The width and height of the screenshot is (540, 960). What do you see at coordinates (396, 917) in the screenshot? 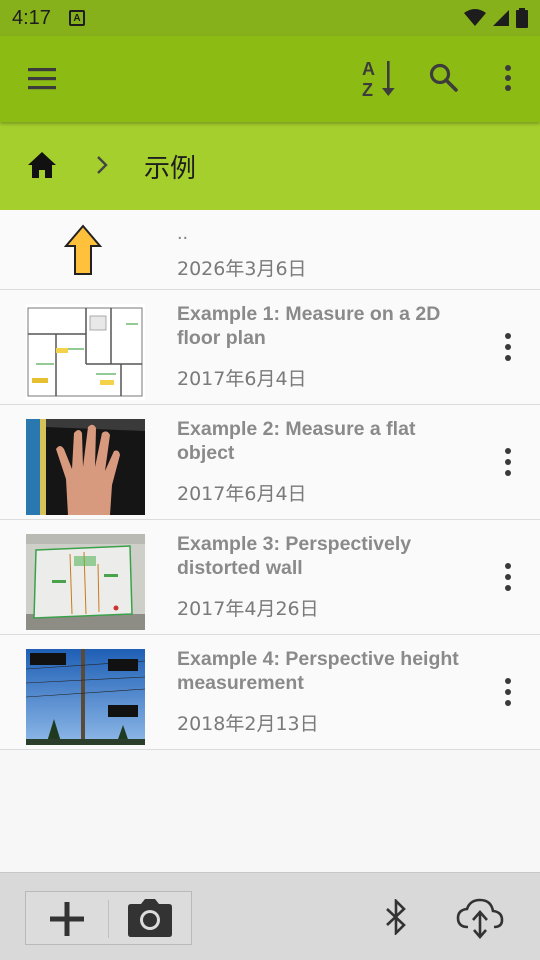
I see `bluetooth-icon` at bounding box center [396, 917].